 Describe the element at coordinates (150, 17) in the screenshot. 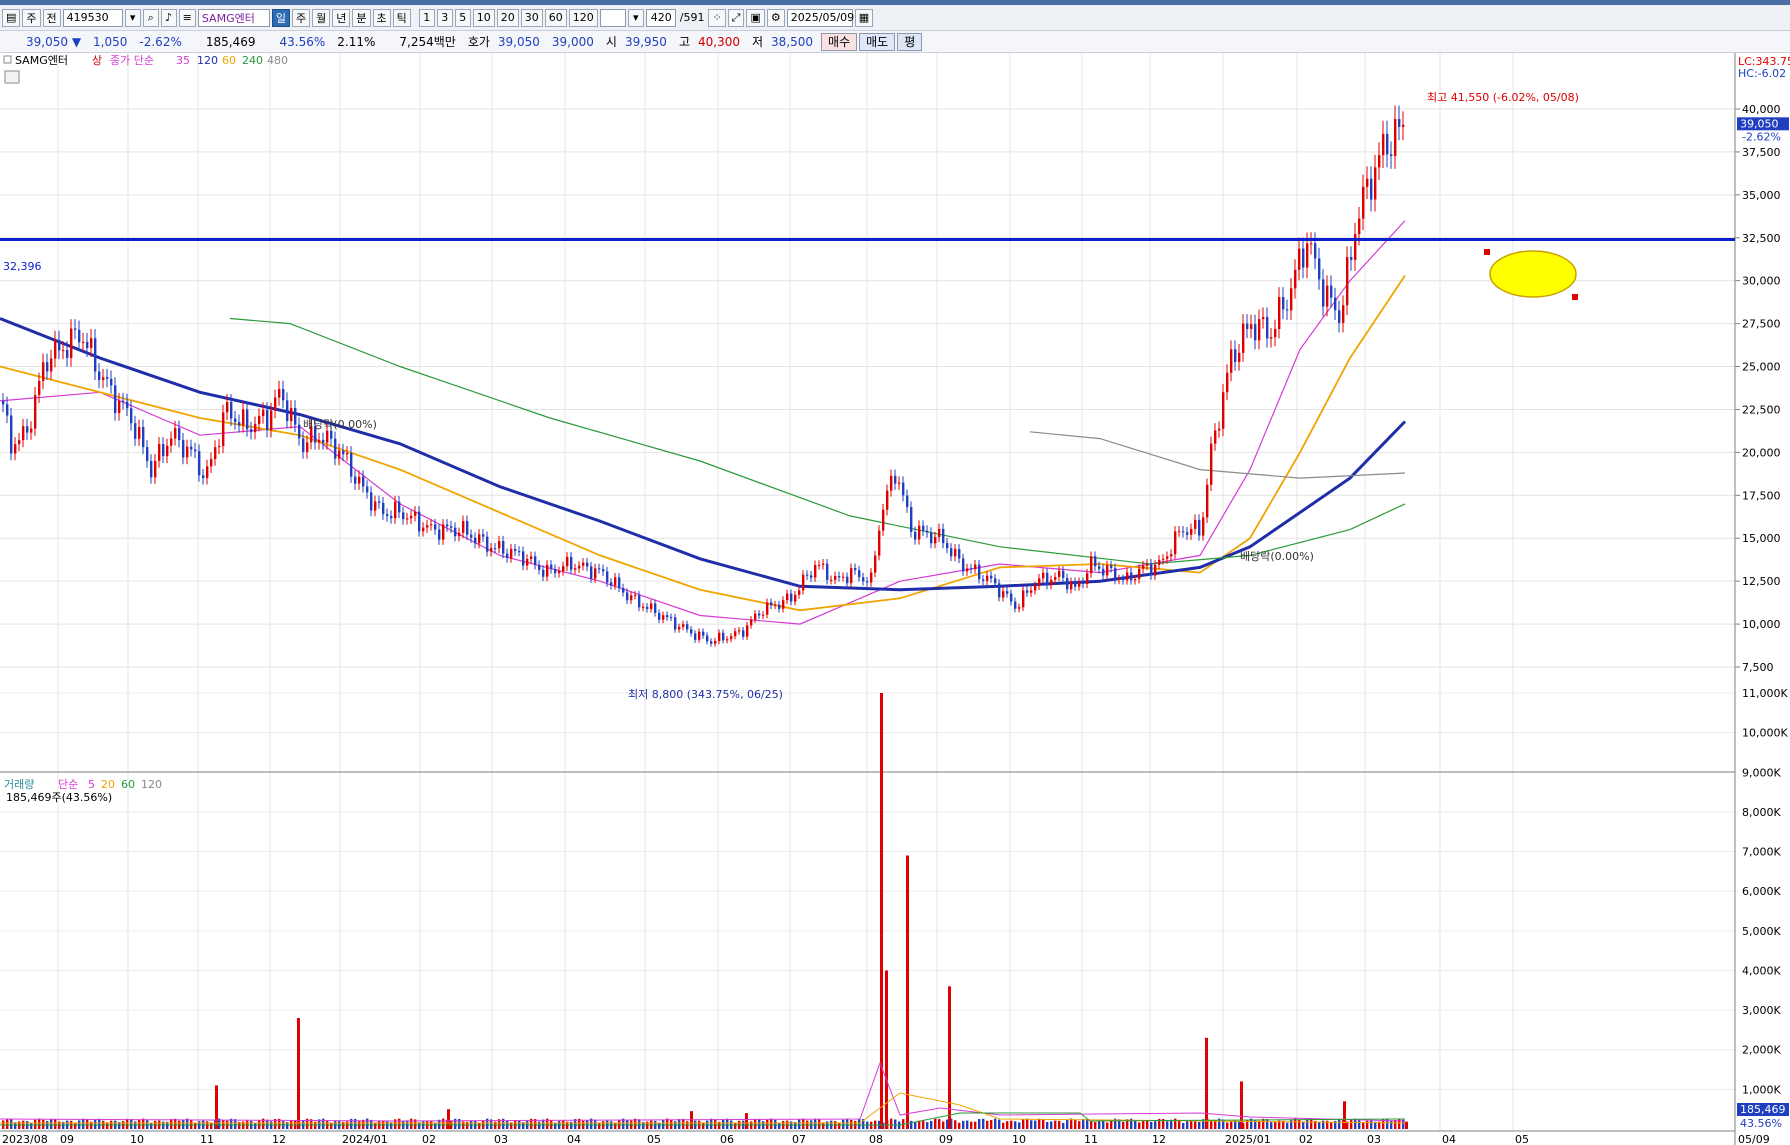

I see `search-icon: ⌕` at that location.